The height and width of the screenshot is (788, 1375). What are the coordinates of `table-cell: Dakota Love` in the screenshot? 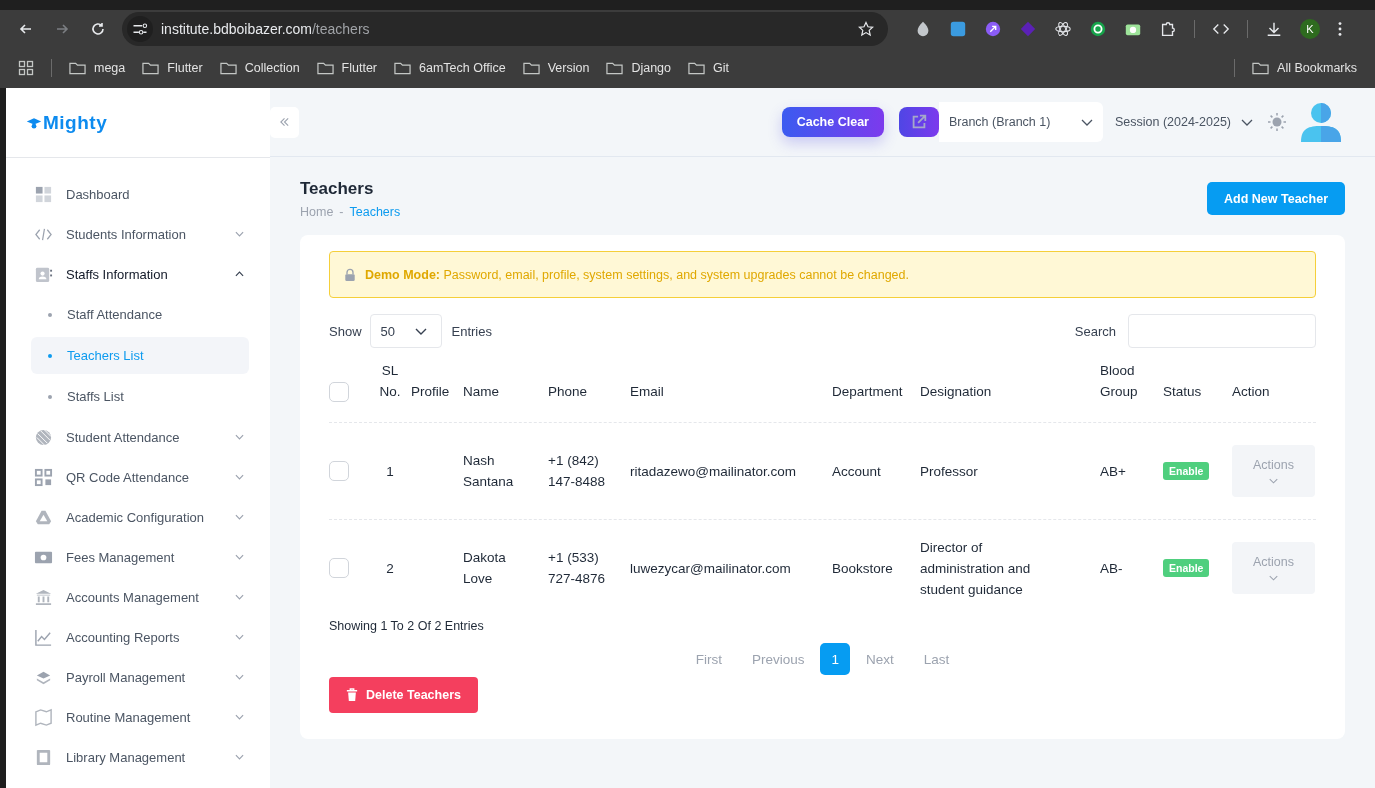 It's located at (484, 568).